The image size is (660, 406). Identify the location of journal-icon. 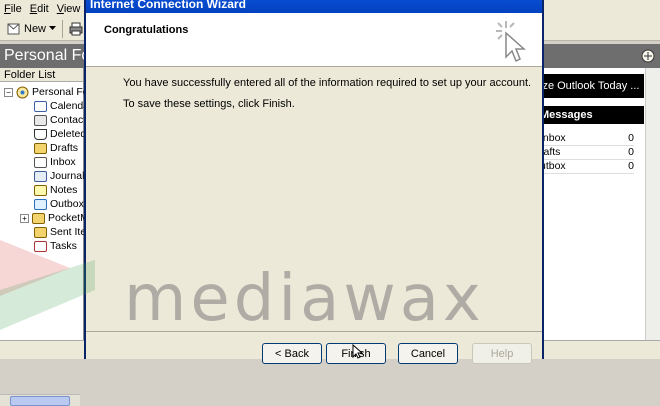
(40, 176).